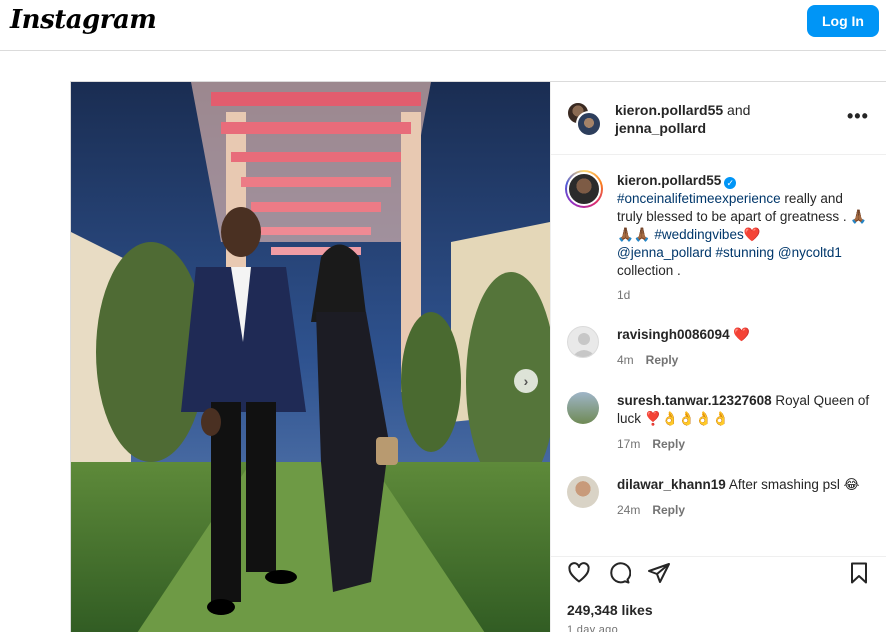  Describe the element at coordinates (443, 25) in the screenshot. I see `top-navigation-bar: Instagram Log In` at that location.